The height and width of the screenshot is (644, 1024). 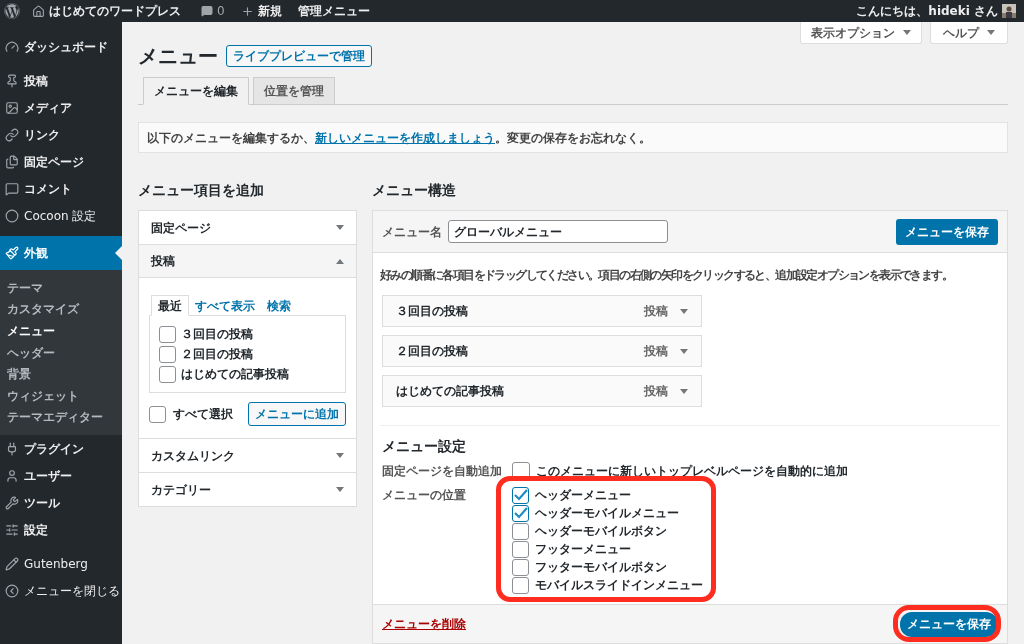 I want to click on brush-icon, so click(x=12, y=253).